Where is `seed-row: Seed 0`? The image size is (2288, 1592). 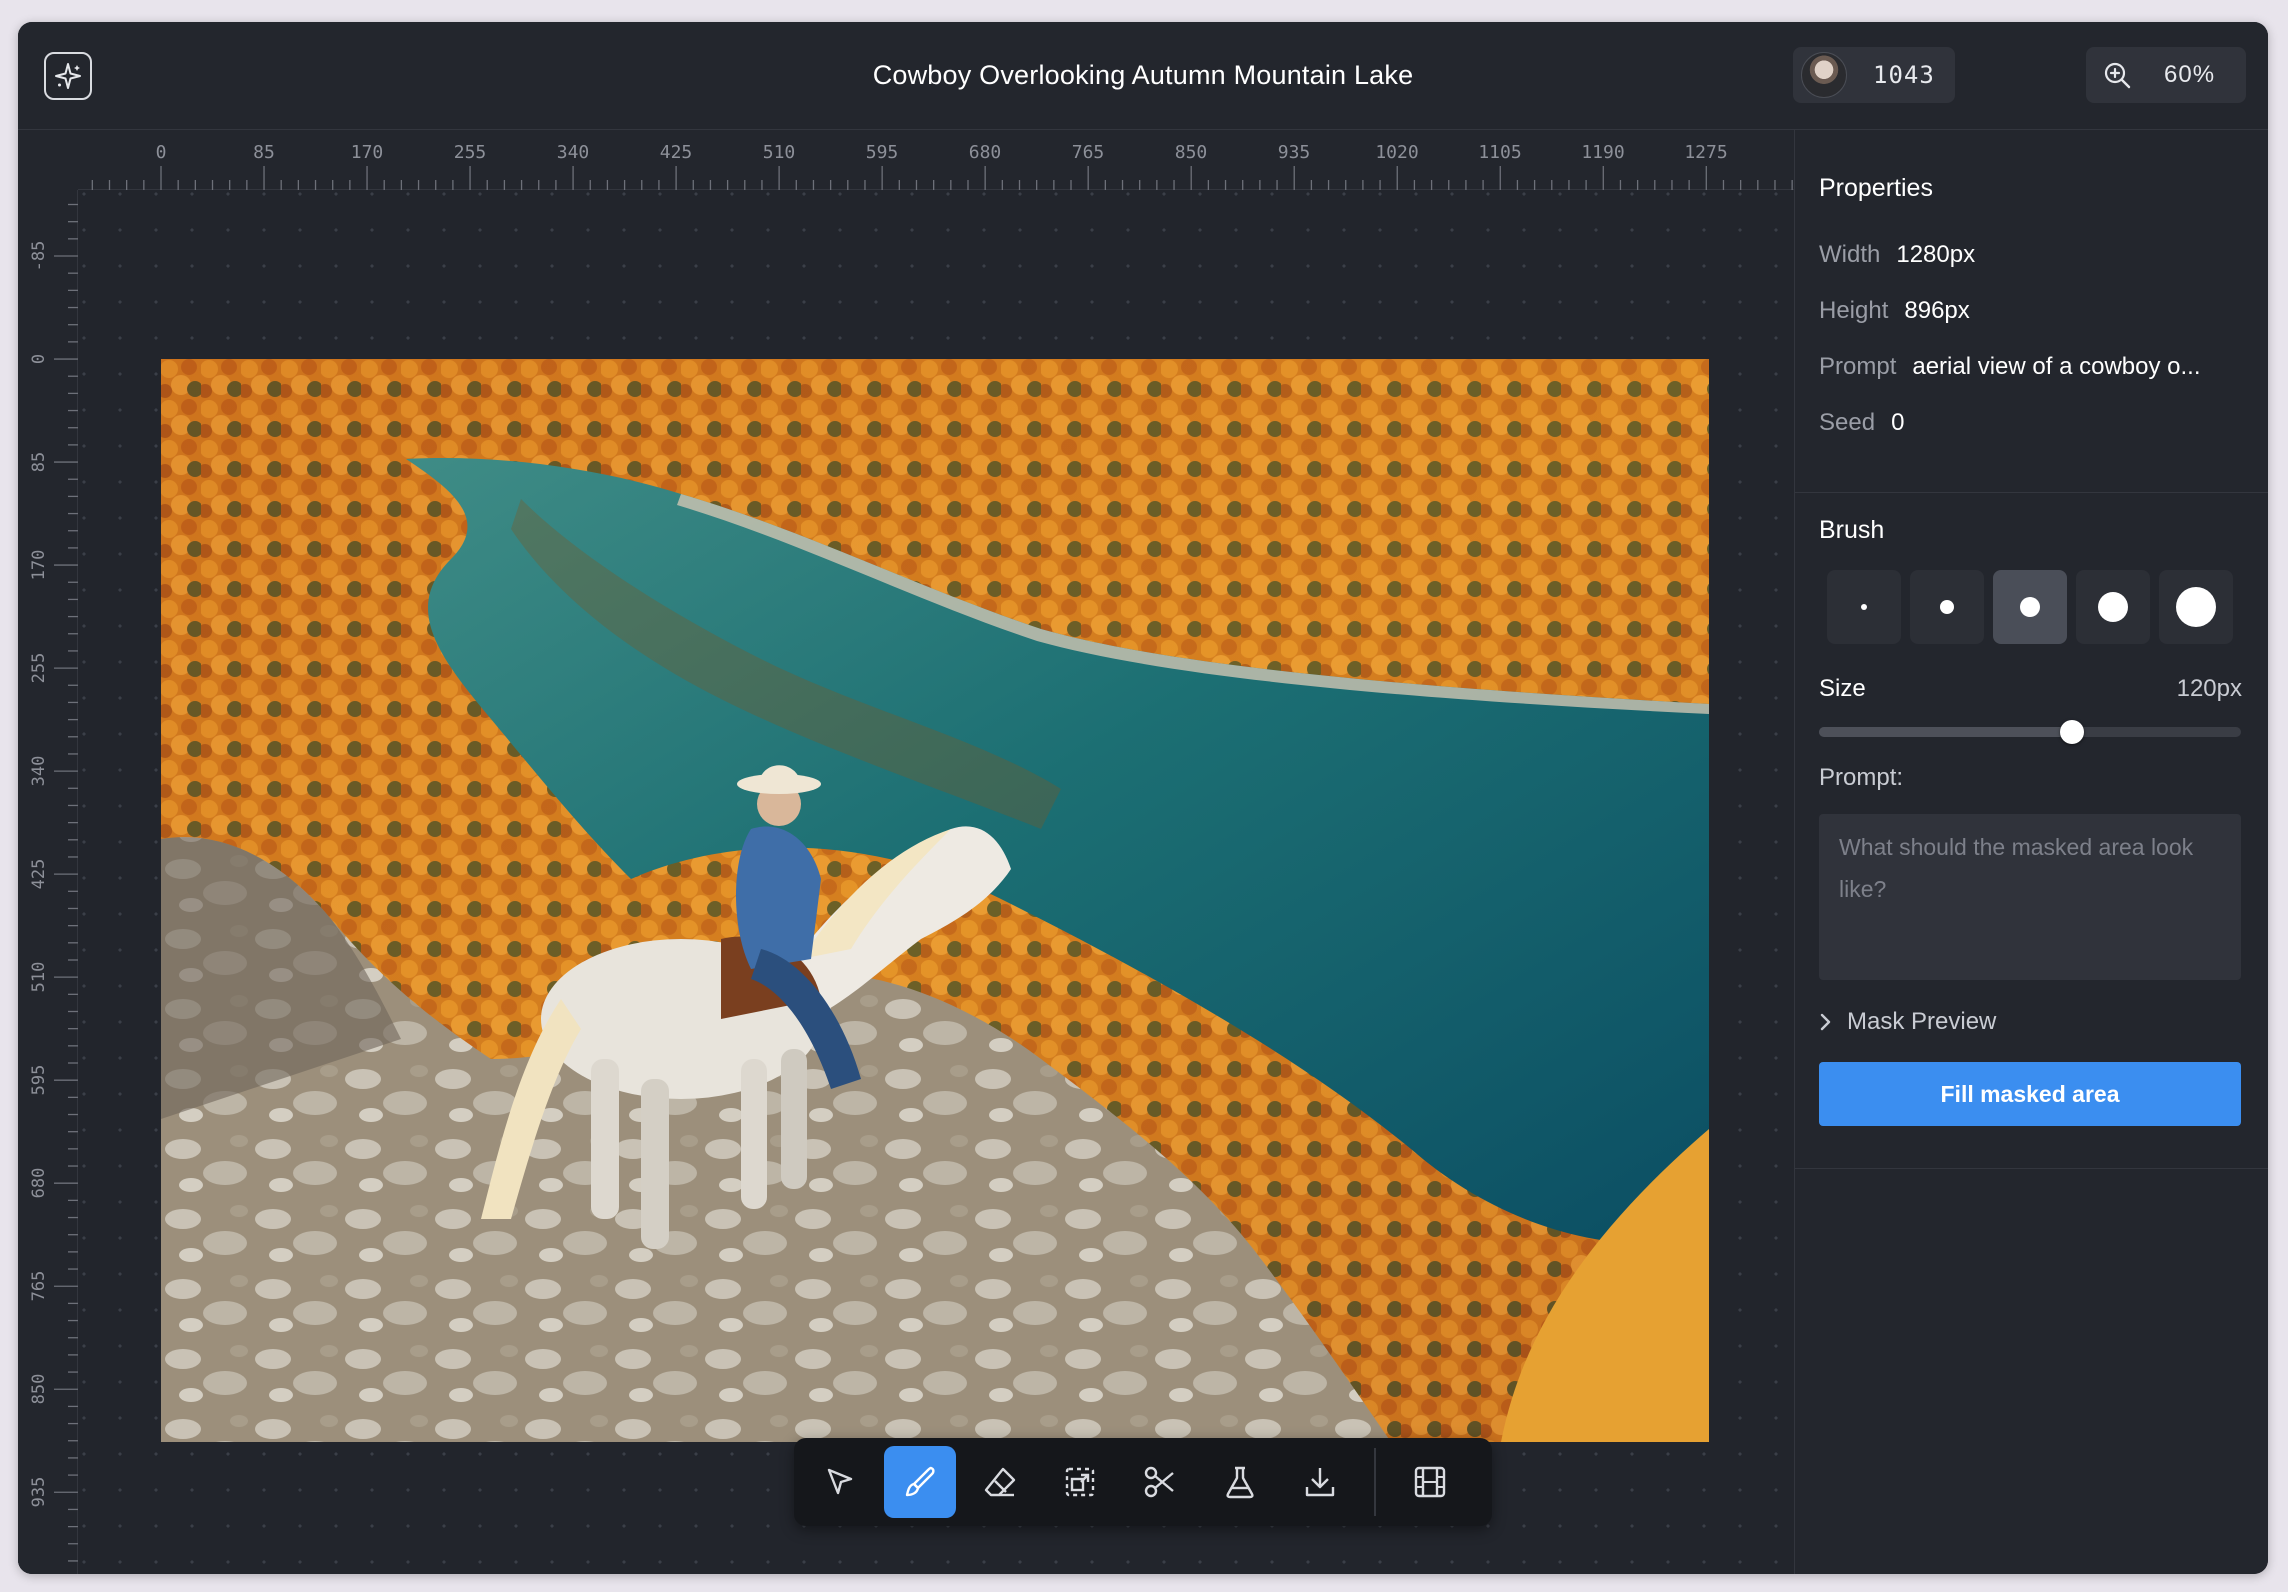 seed-row: Seed 0 is located at coordinates (1861, 423).